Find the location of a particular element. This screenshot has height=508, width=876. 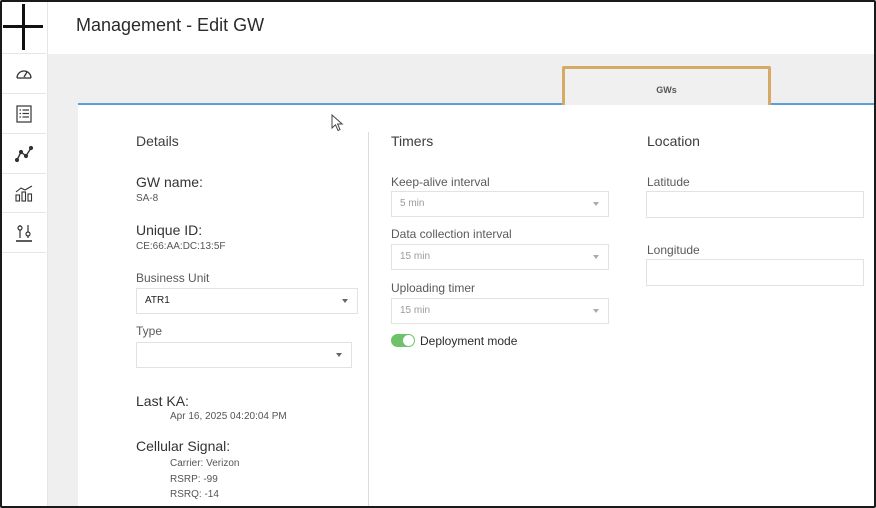

sidebar-item-analytics is located at coordinates (24, 193).